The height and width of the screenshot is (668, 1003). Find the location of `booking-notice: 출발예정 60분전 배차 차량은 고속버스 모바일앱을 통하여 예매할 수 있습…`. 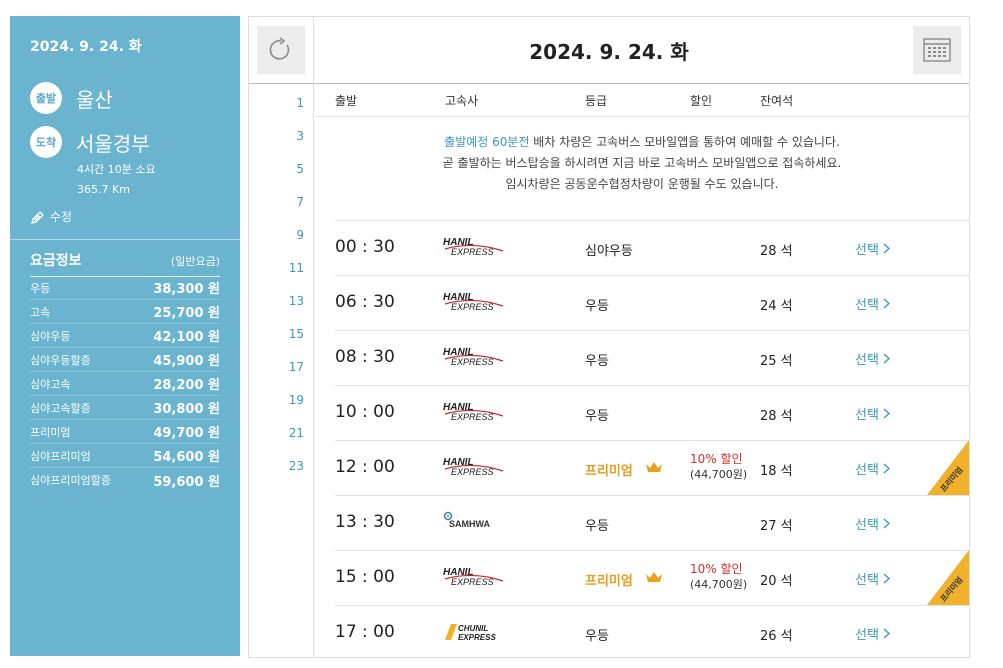

booking-notice: 출발예정 60분전 배차 차량은 고속버스 모바일앱을 통하여 예매할 수 있습… is located at coordinates (642, 168).